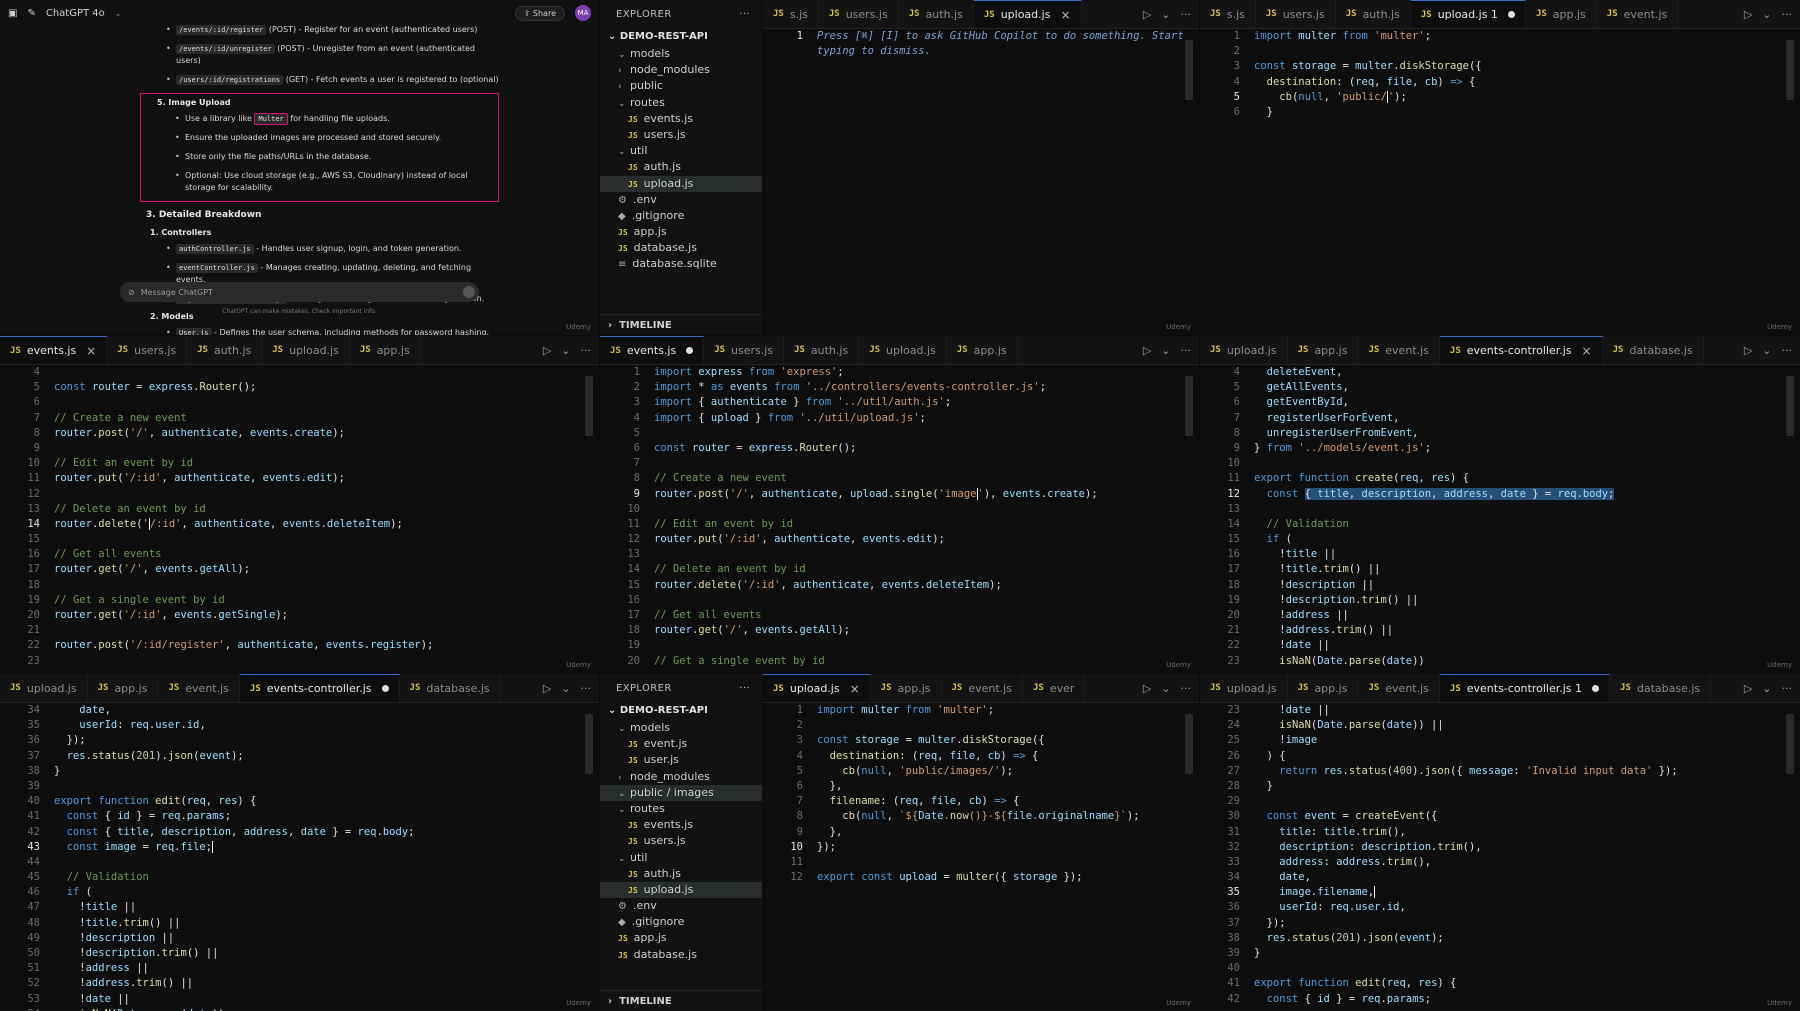 The width and height of the screenshot is (1800, 1011). I want to click on sidebar-toggle-icon: ▣, so click(12, 13).